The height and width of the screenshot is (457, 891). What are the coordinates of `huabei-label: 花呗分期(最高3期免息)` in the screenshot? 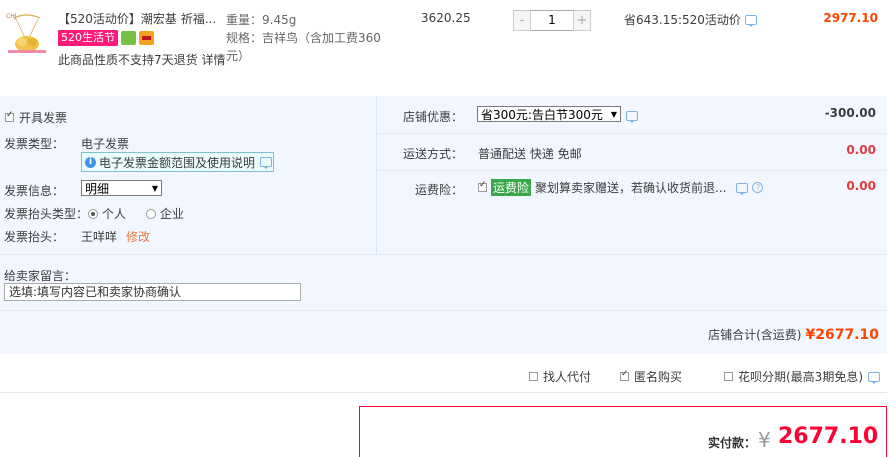 It's located at (800, 377).